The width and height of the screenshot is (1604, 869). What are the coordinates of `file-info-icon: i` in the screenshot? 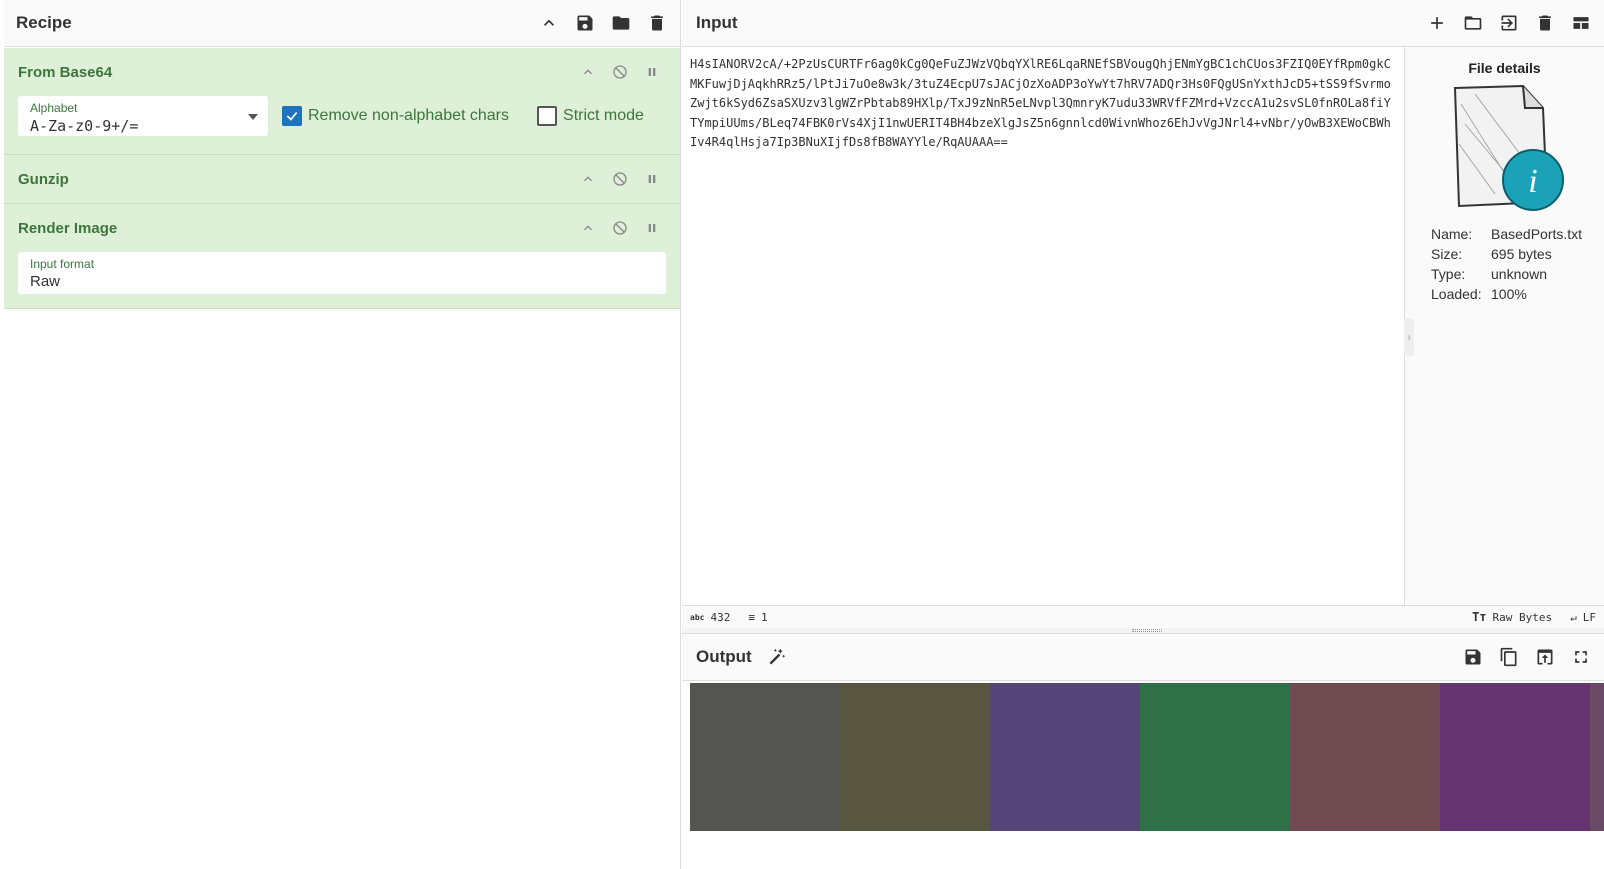 It's located at (1505, 149).